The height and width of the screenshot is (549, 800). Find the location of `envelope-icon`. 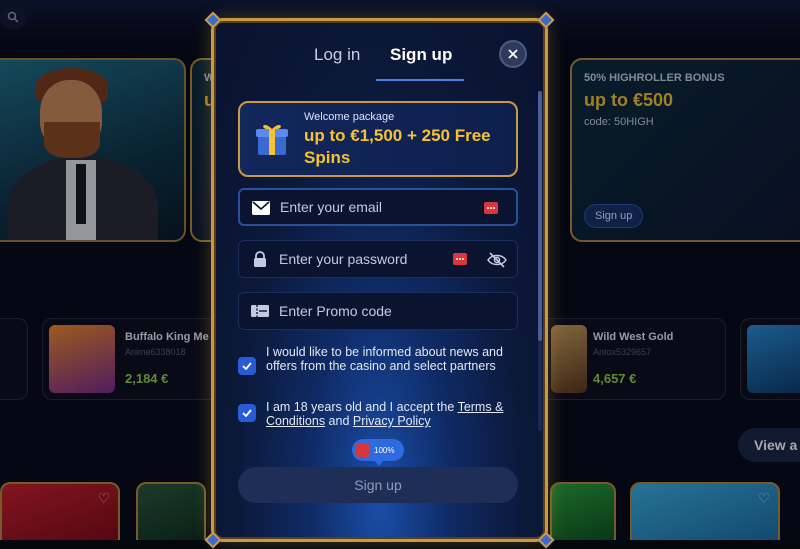

envelope-icon is located at coordinates (261, 208).